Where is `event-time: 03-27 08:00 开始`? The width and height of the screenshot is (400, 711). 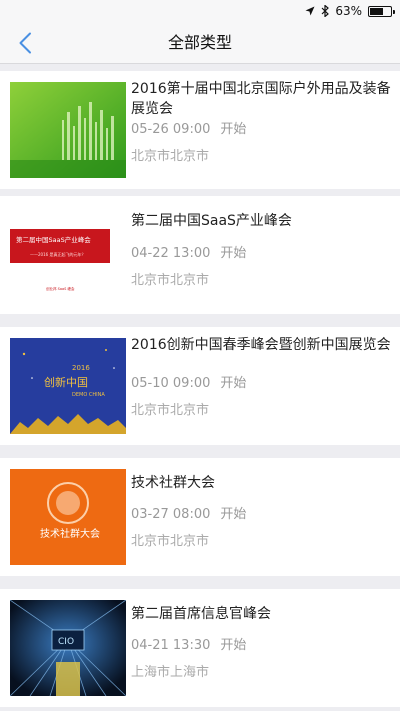
event-time: 03-27 08:00 开始 is located at coordinates (188, 512).